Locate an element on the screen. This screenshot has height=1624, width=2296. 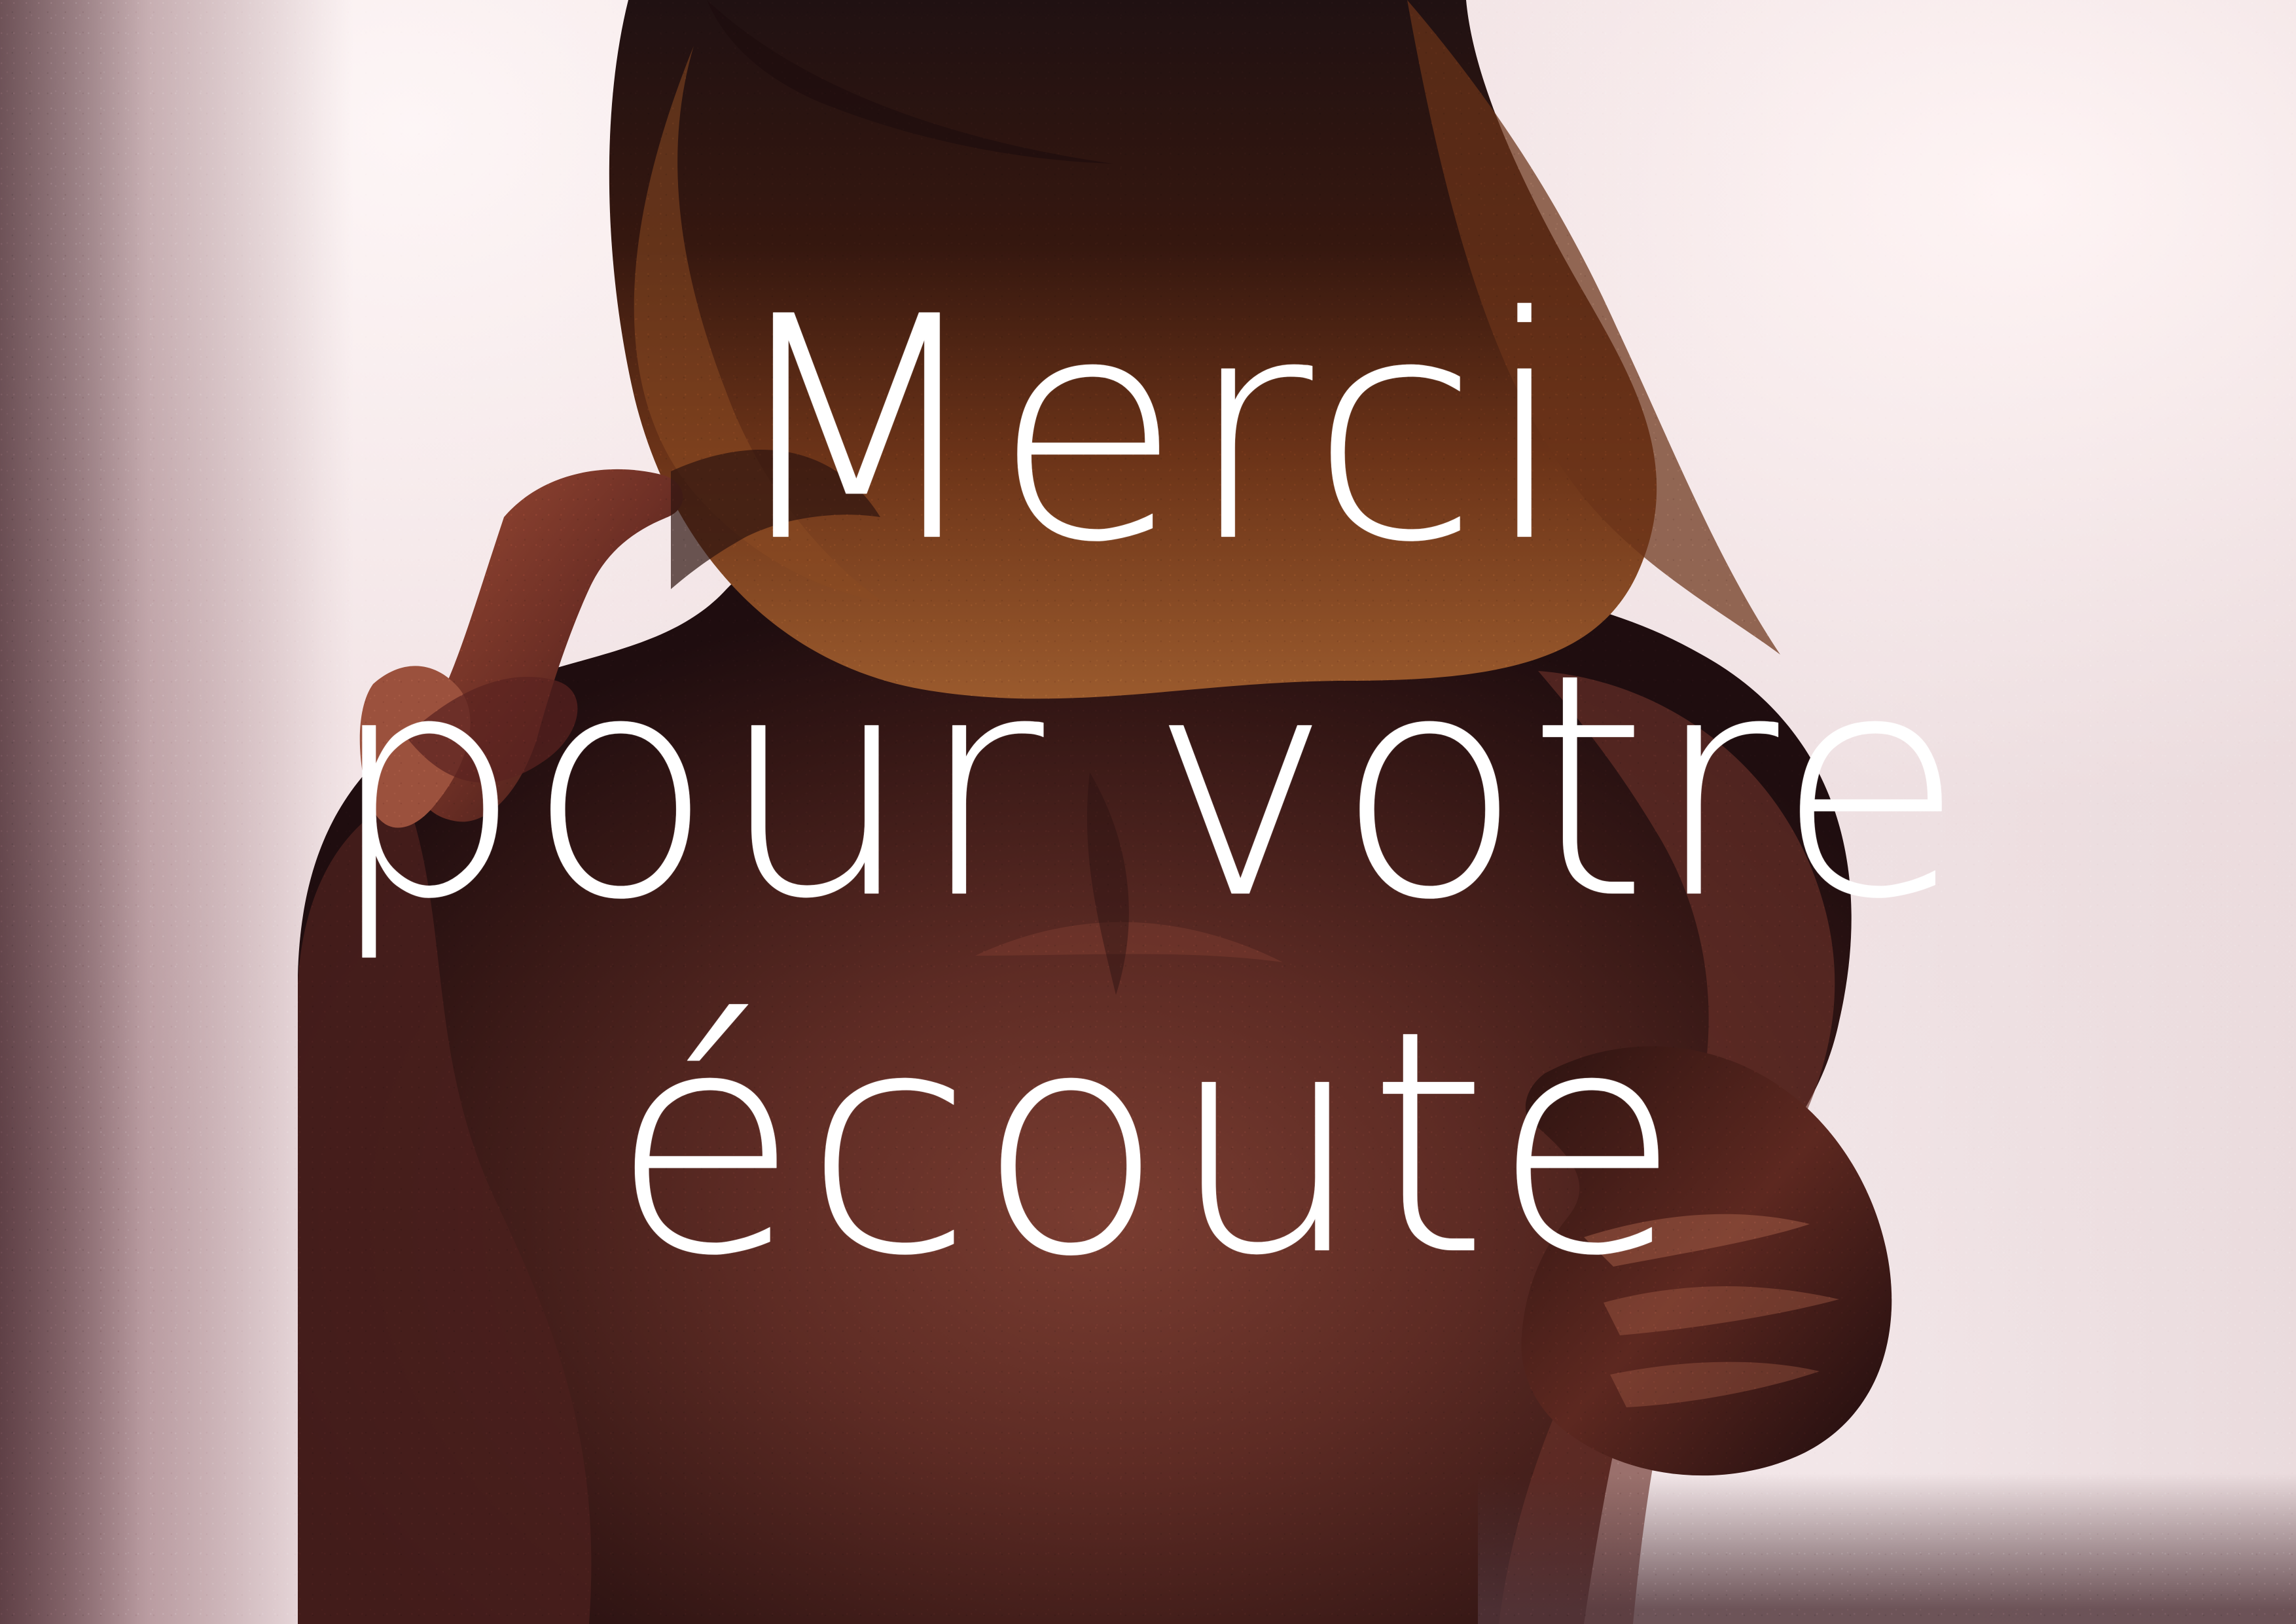
floor-shadow is located at coordinates (1887, 1548).